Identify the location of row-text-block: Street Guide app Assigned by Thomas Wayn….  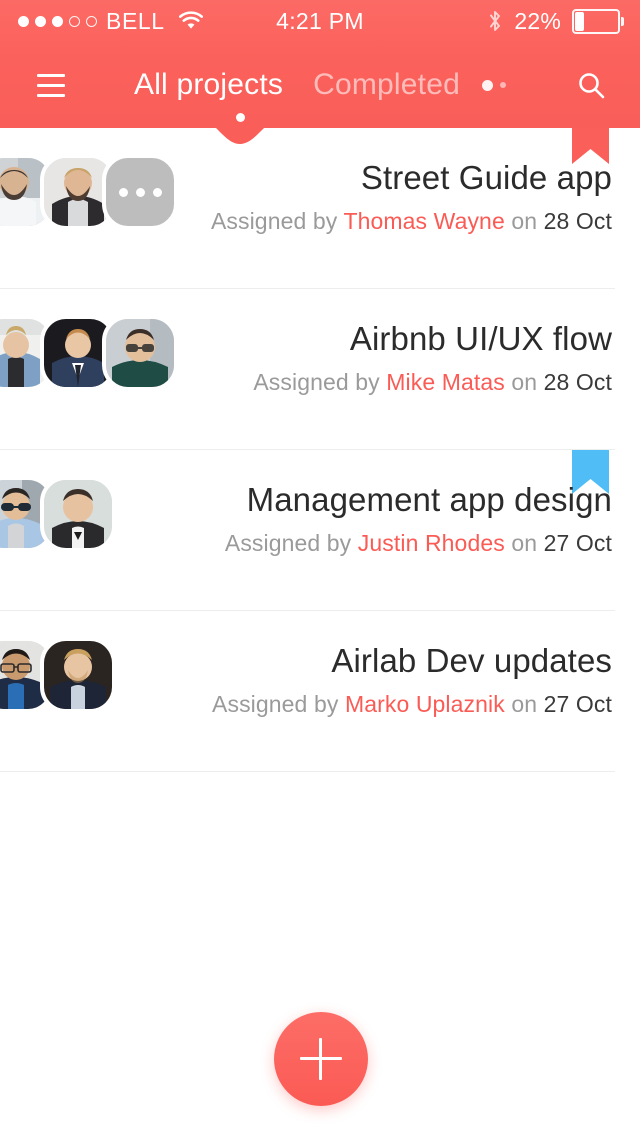
(411, 197).